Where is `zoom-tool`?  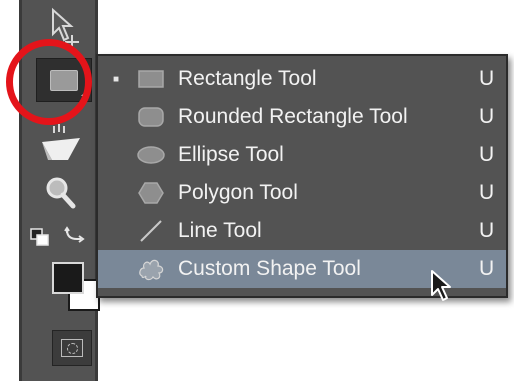
zoom-tool is located at coordinates (61, 193).